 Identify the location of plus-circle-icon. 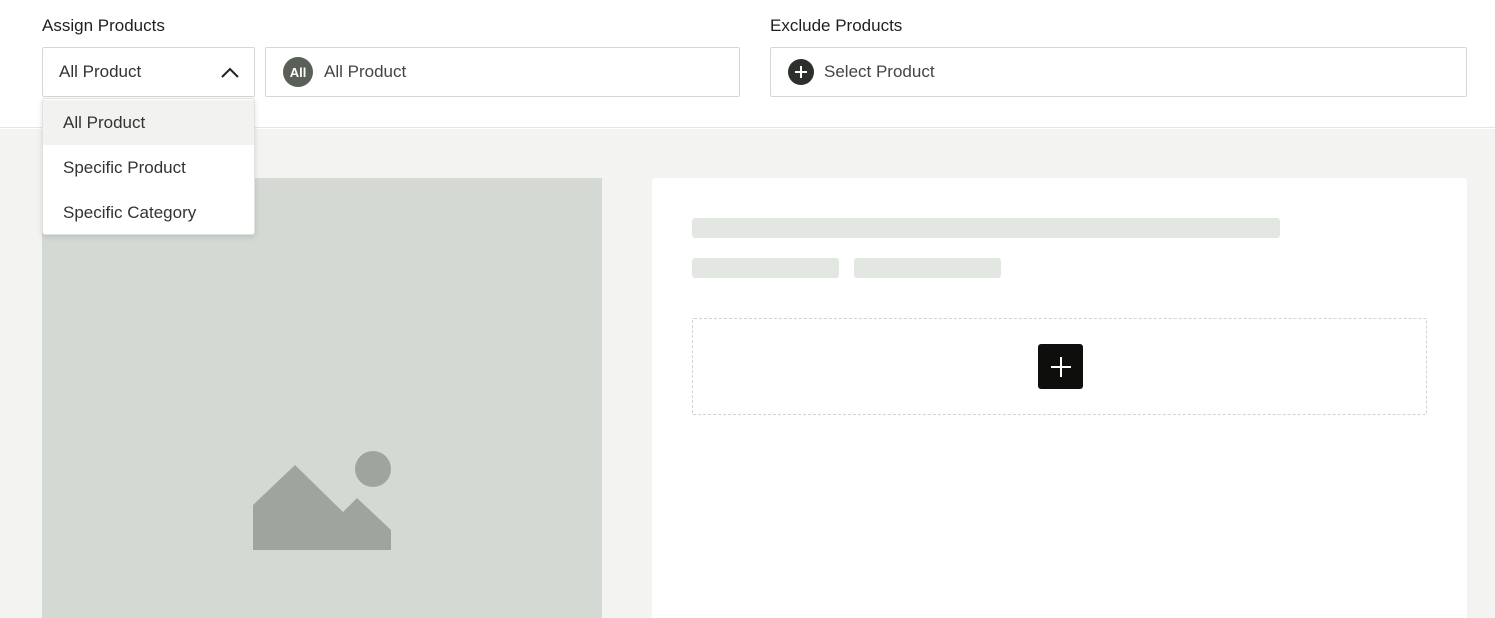
(801, 72).